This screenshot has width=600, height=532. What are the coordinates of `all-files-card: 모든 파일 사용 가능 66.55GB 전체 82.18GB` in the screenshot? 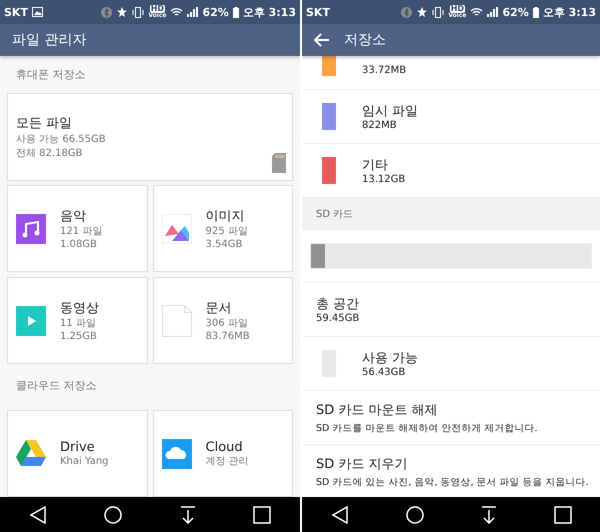 It's located at (150, 137).